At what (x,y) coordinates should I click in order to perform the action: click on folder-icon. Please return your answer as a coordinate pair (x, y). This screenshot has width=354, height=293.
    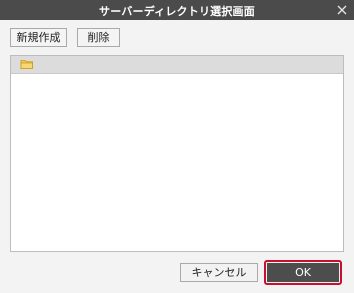
    Looking at the image, I should click on (27, 64).